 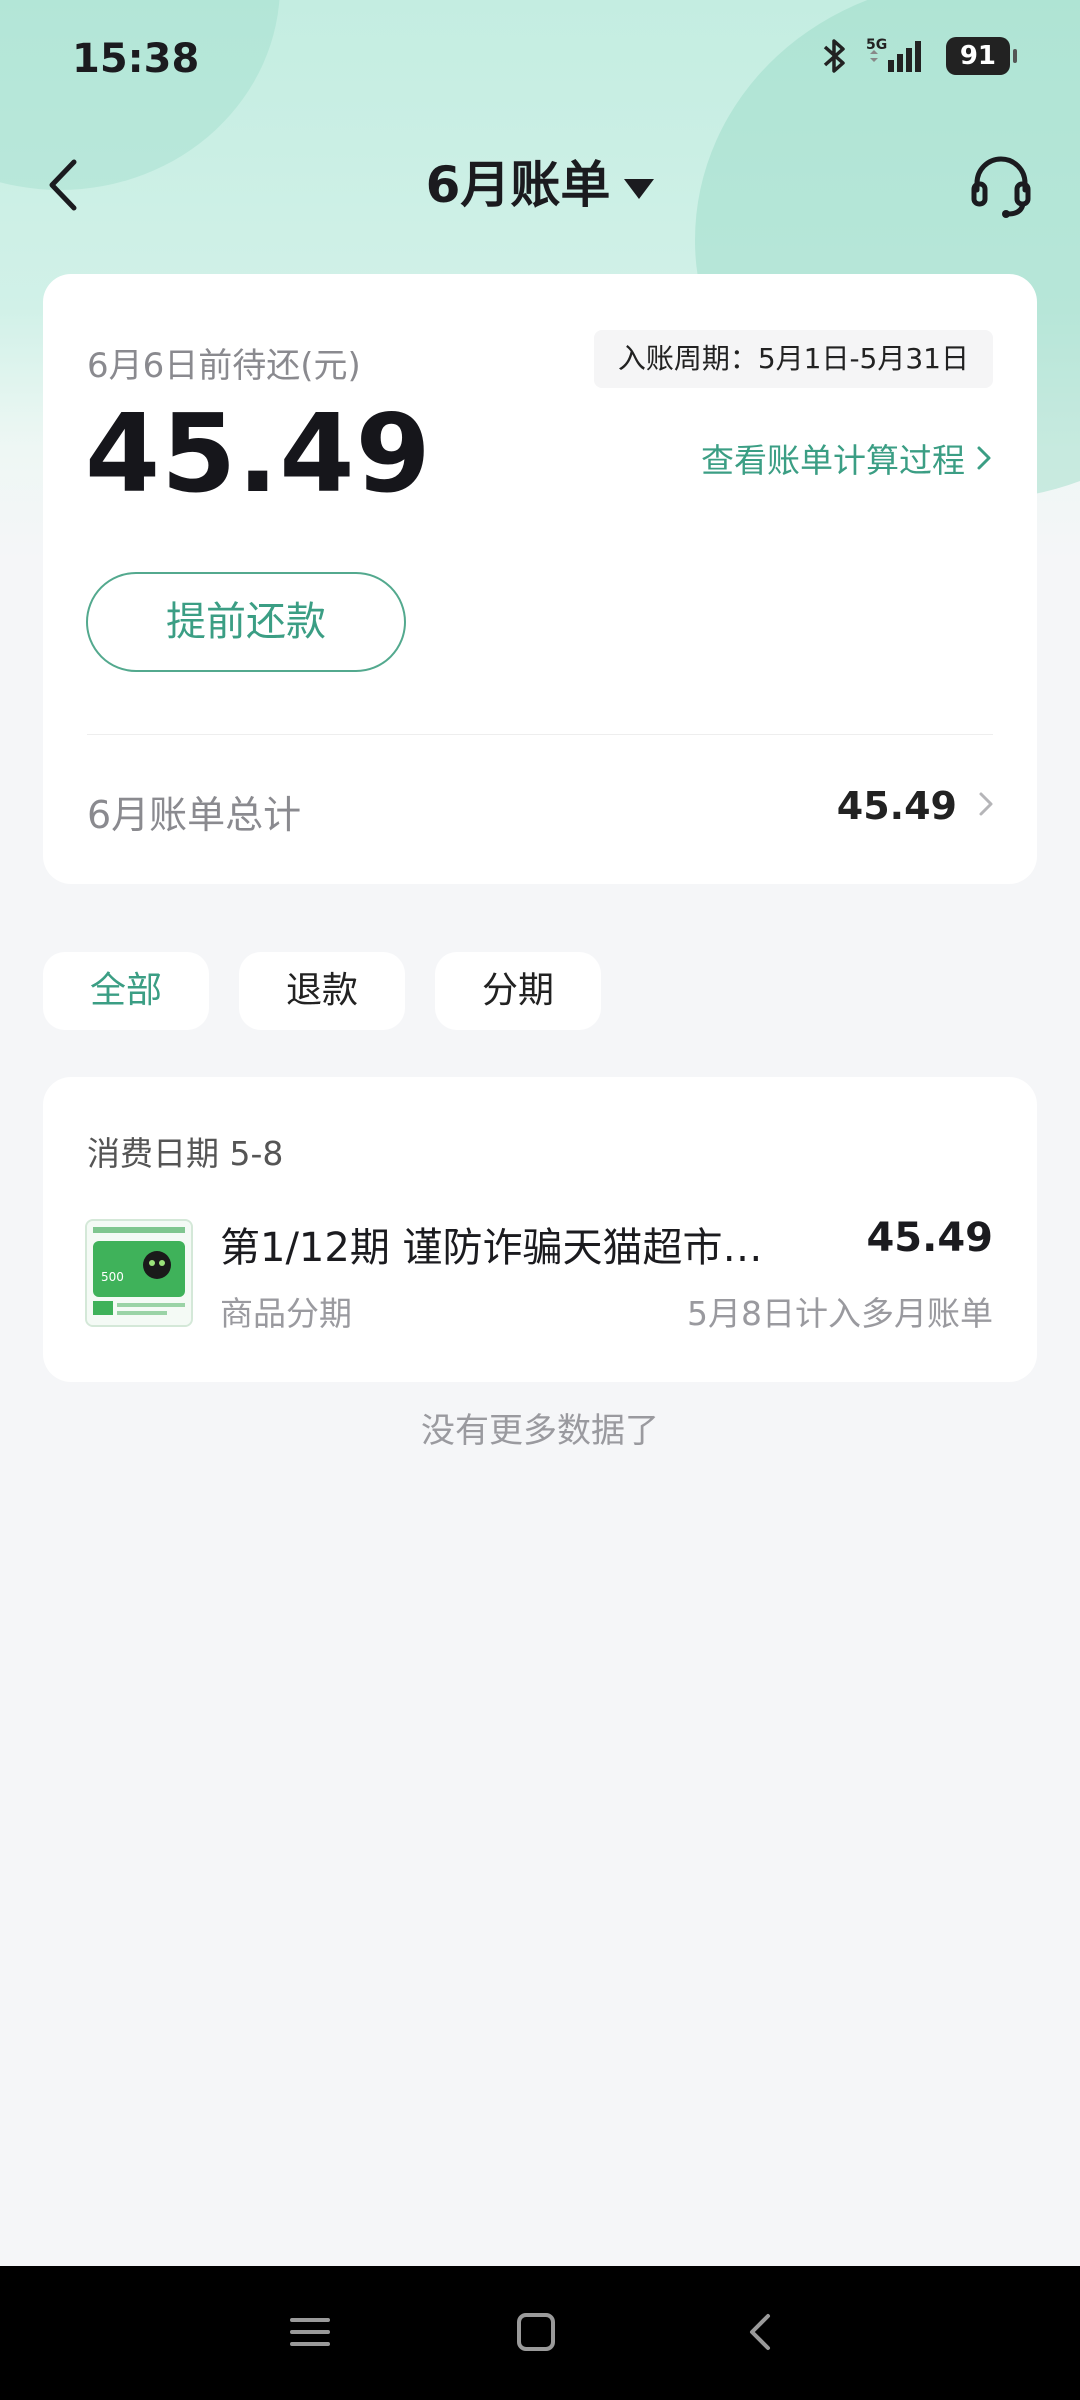 I want to click on prepay-button: 提前还款, so click(x=246, y=622).